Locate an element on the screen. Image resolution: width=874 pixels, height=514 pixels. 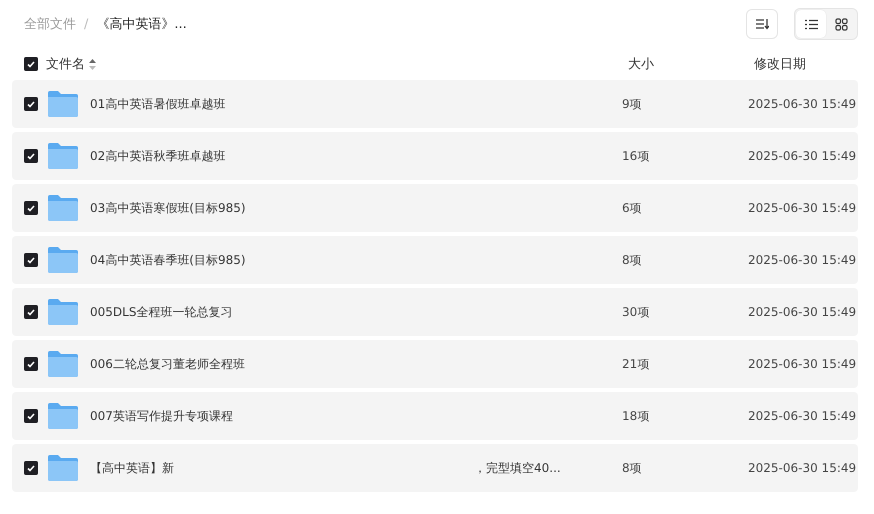
folder-row: 005DLS全程班一轮总复习 30项 2025-06-30 15:49 is located at coordinates (435, 312).